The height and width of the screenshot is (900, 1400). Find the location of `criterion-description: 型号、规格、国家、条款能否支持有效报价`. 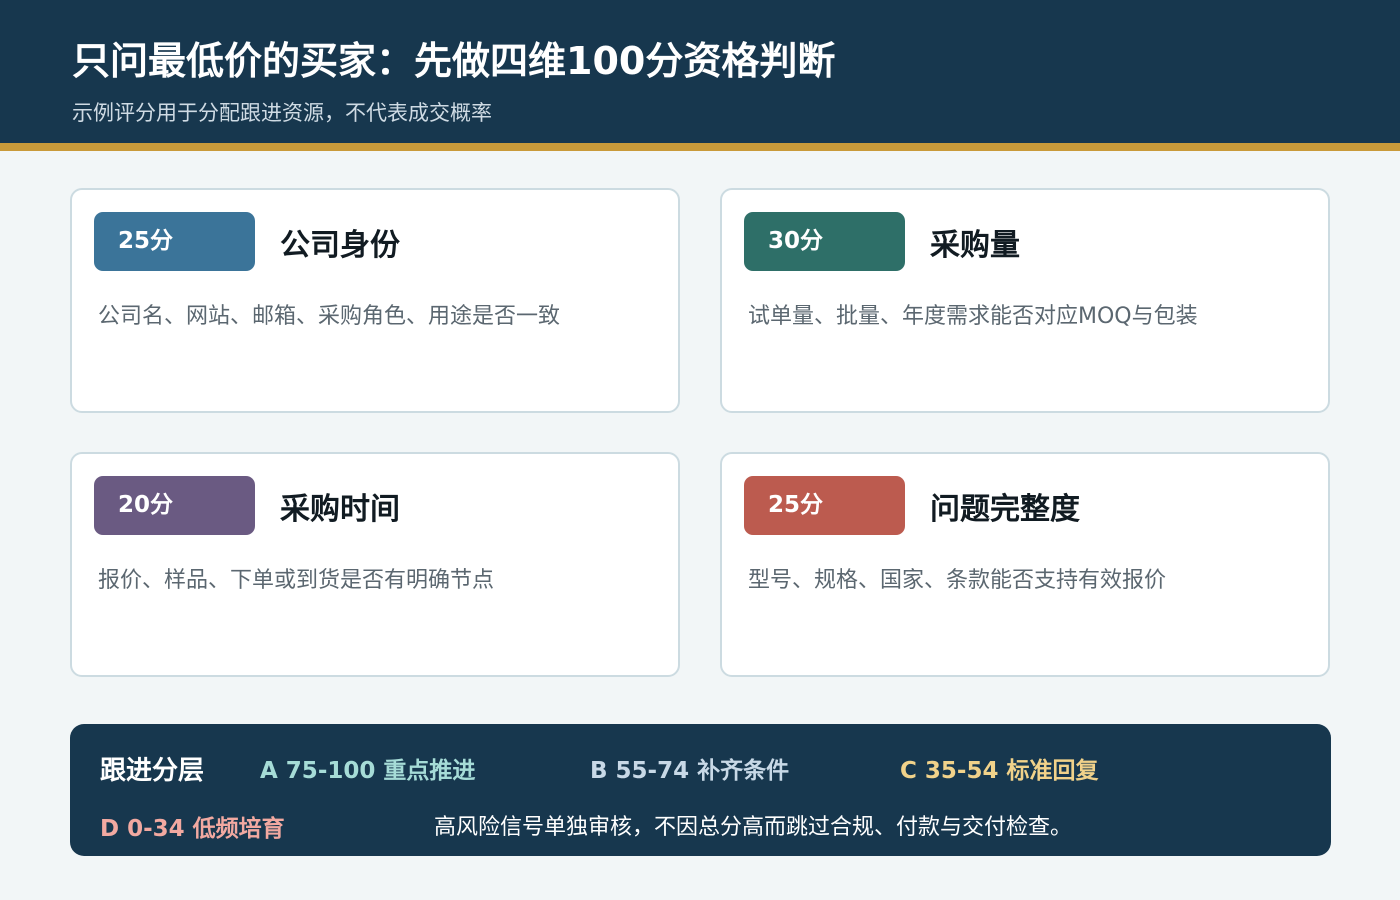

criterion-description: 型号、规格、国家、条款能否支持有效报价 is located at coordinates (957, 580).